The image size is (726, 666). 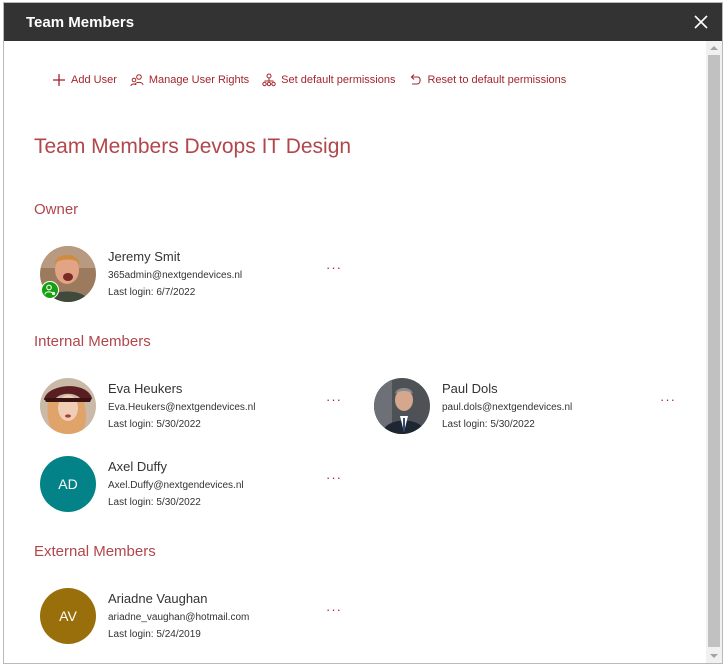 What do you see at coordinates (144, 256) in the screenshot?
I see `member-name: Jeremy Smit` at bounding box center [144, 256].